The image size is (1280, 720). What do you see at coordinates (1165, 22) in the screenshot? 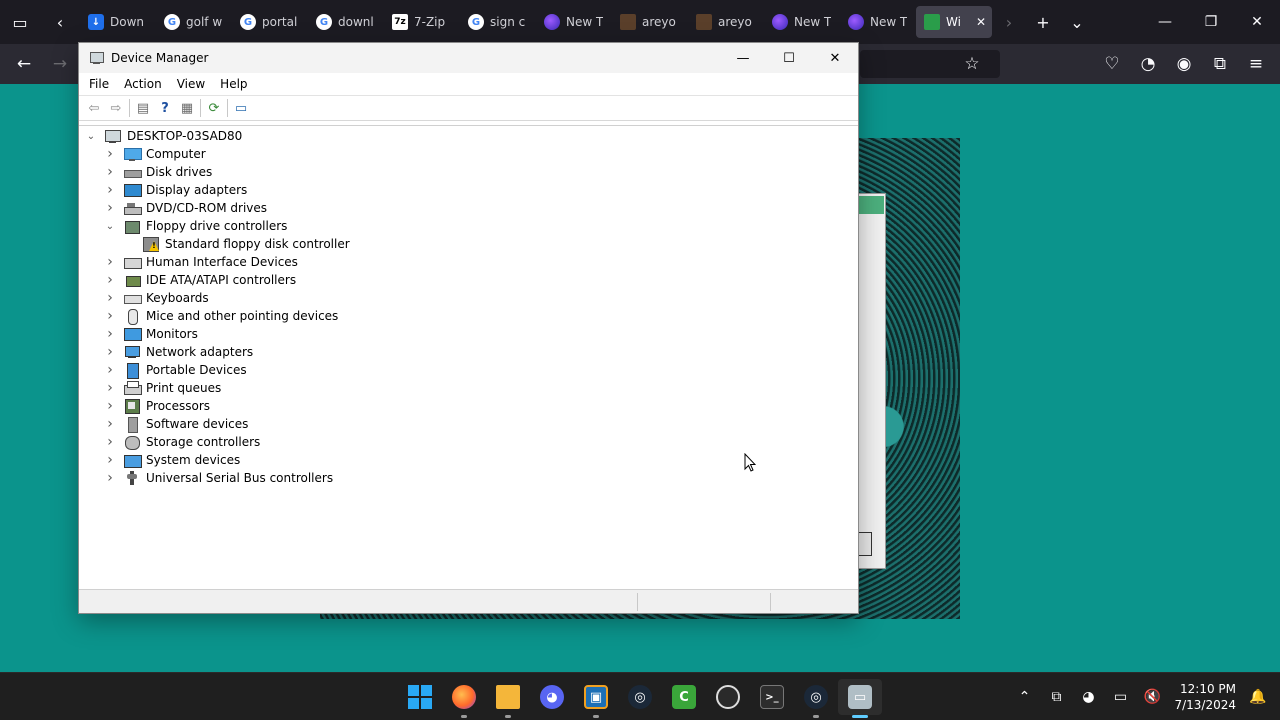
I see `browser-minimize-button: —` at bounding box center [1165, 22].